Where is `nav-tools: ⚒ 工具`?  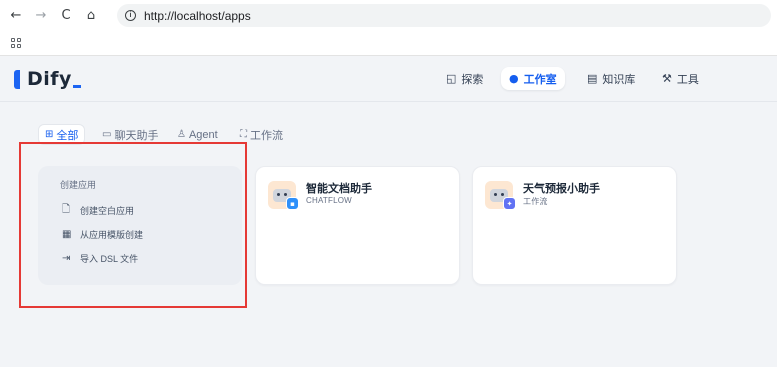
nav-tools: ⚒ 工具 is located at coordinates (680, 78).